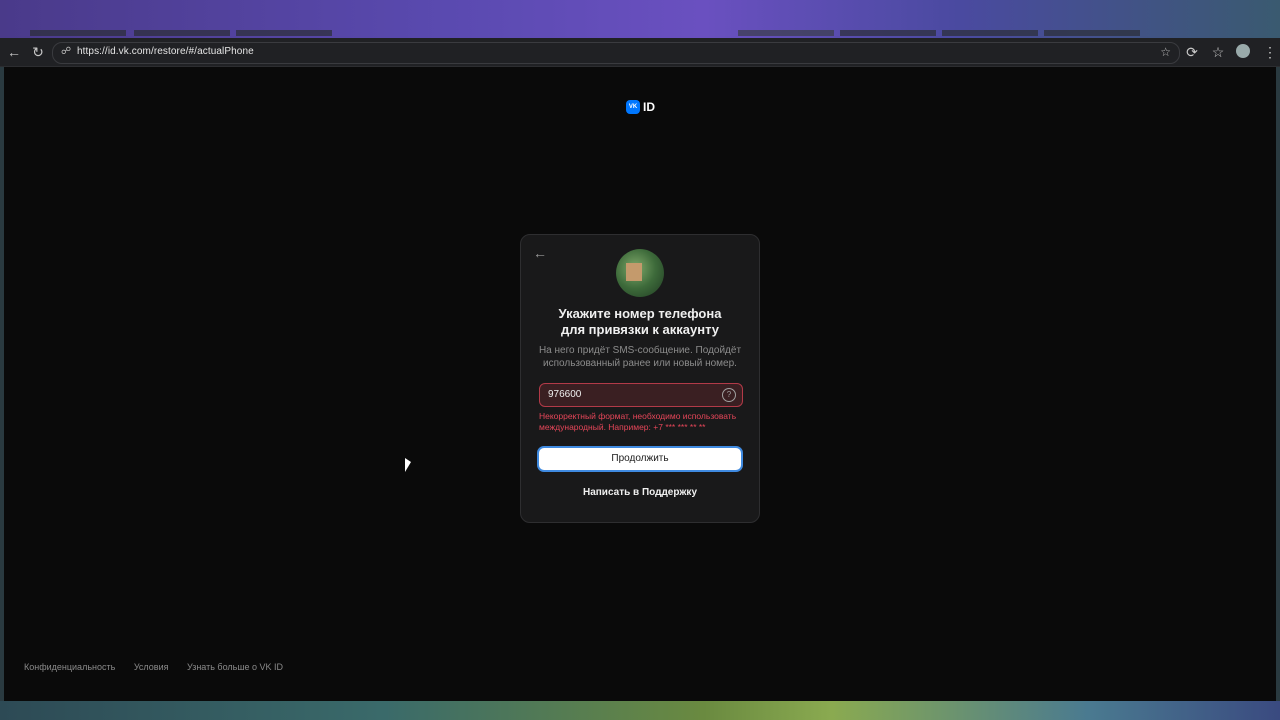 This screenshot has height=720, width=1280. What do you see at coordinates (640, 273) in the screenshot?
I see `user-avatar` at bounding box center [640, 273].